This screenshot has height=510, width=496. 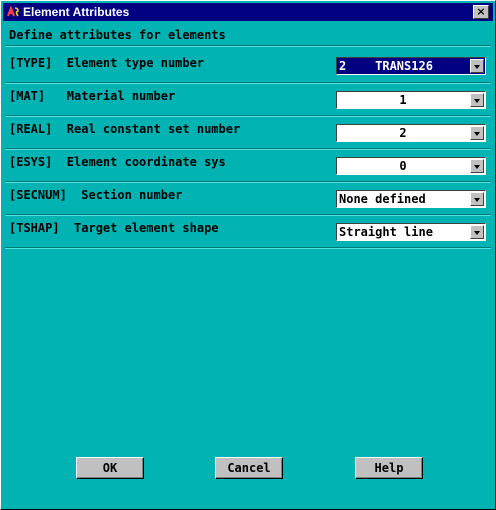 I want to click on real-label: [REAL] Real constant set number, so click(x=125, y=129).